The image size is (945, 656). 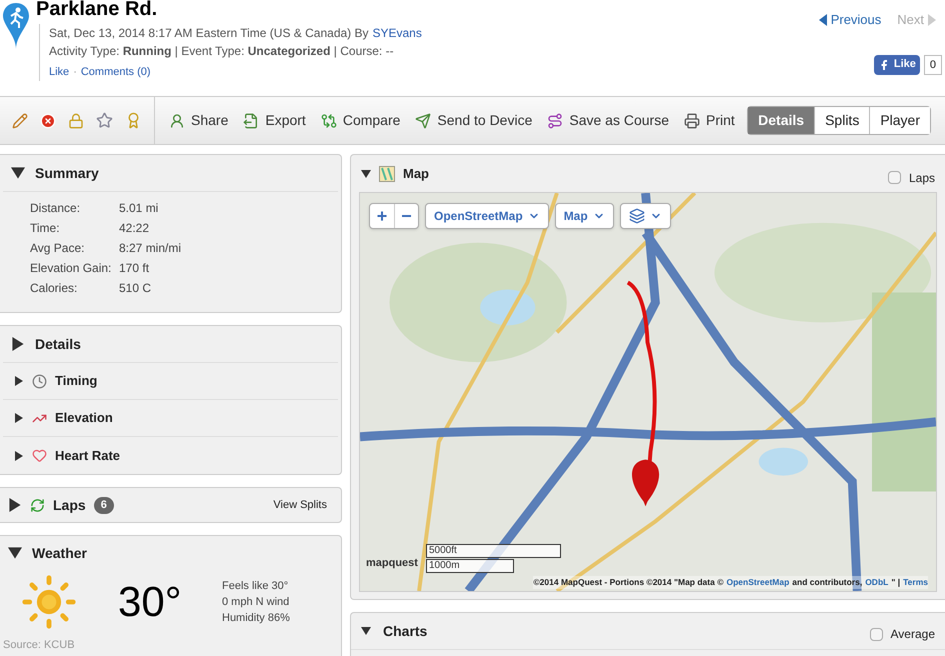 What do you see at coordinates (39, 645) in the screenshot?
I see `weather-source: Source: KCUB` at bounding box center [39, 645].